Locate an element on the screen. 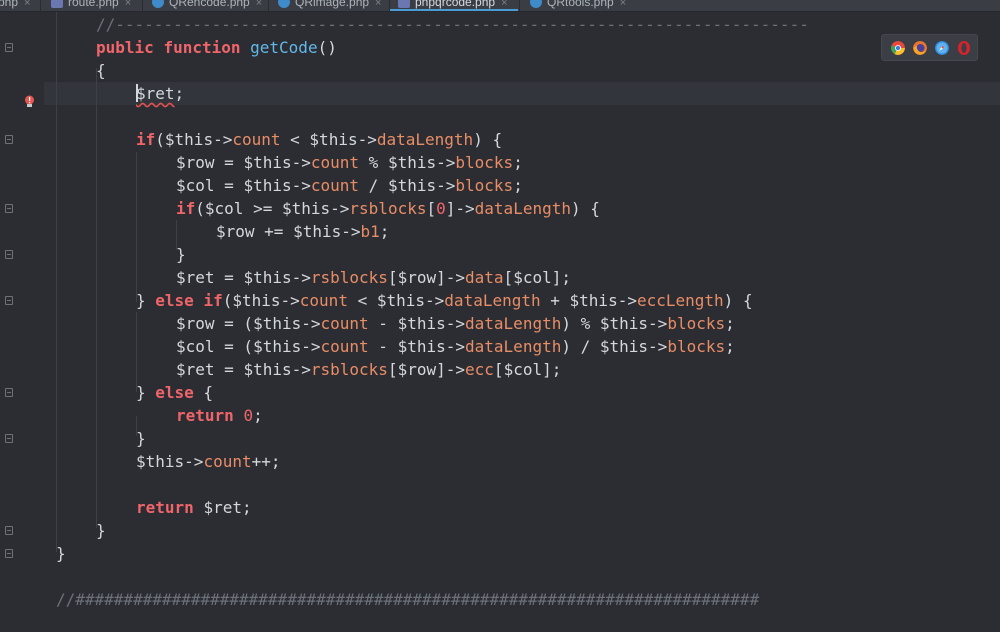 The width and height of the screenshot is (1000, 632). current-line-highlight is located at coordinates (522, 93).